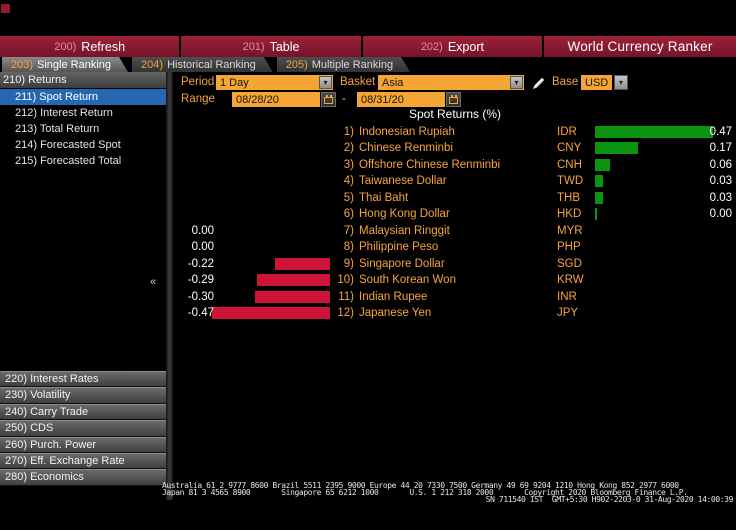  Describe the element at coordinates (83, 461) in the screenshot. I see `sidebar-section-270-eff-exchange-rate: 270) Eff. Exchange Rate` at that location.